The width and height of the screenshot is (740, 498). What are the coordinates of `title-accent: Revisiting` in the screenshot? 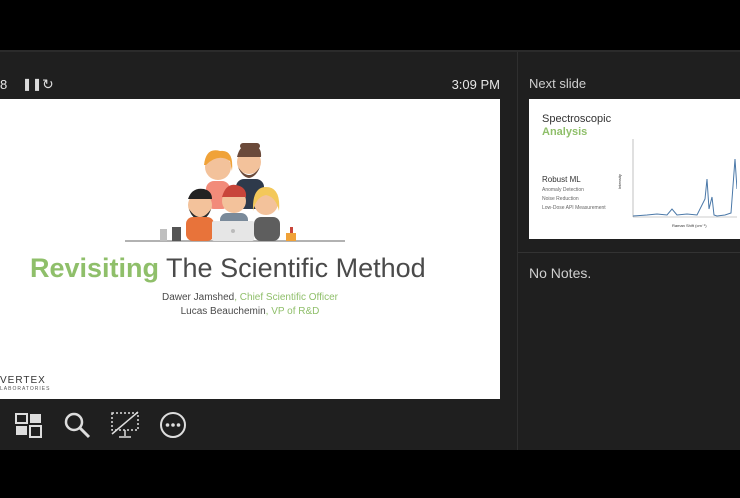 It's located at (95, 268).